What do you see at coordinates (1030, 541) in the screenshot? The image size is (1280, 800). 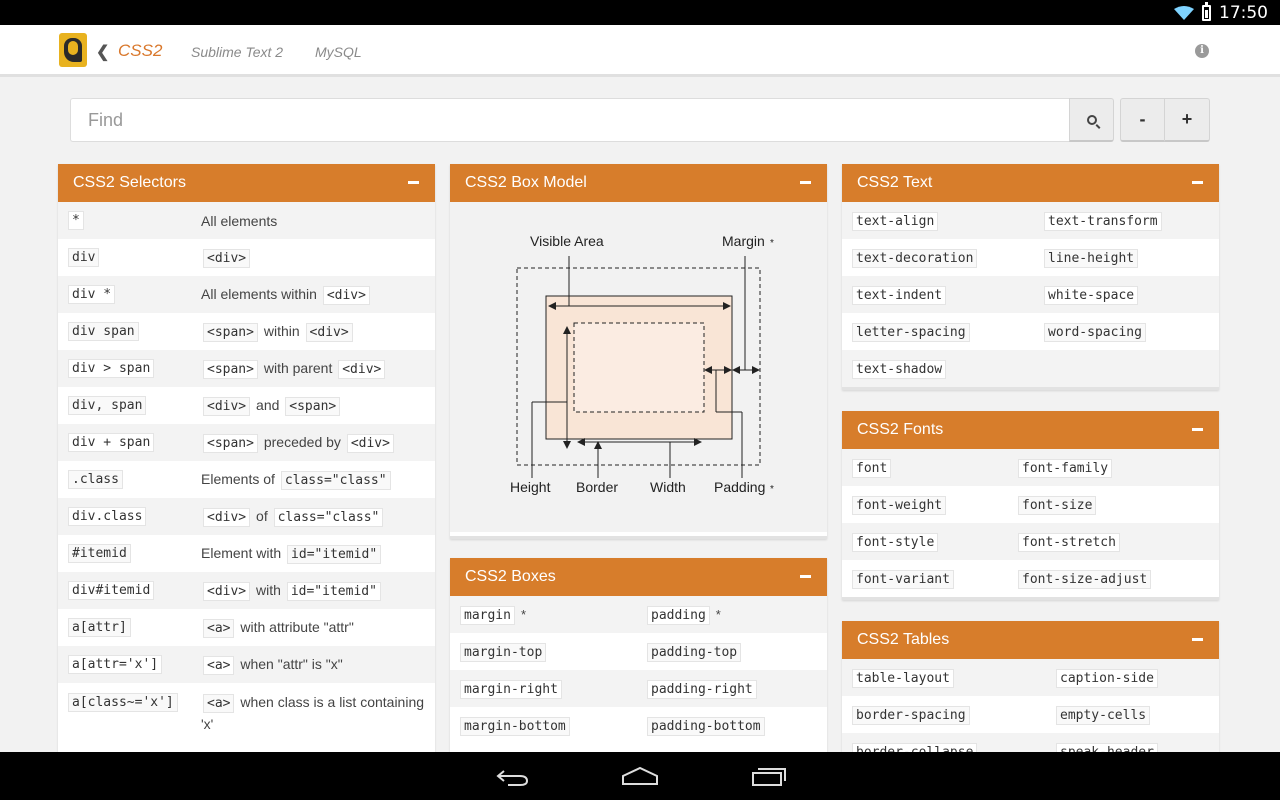 I see `table-row: font-style font-stretch` at bounding box center [1030, 541].